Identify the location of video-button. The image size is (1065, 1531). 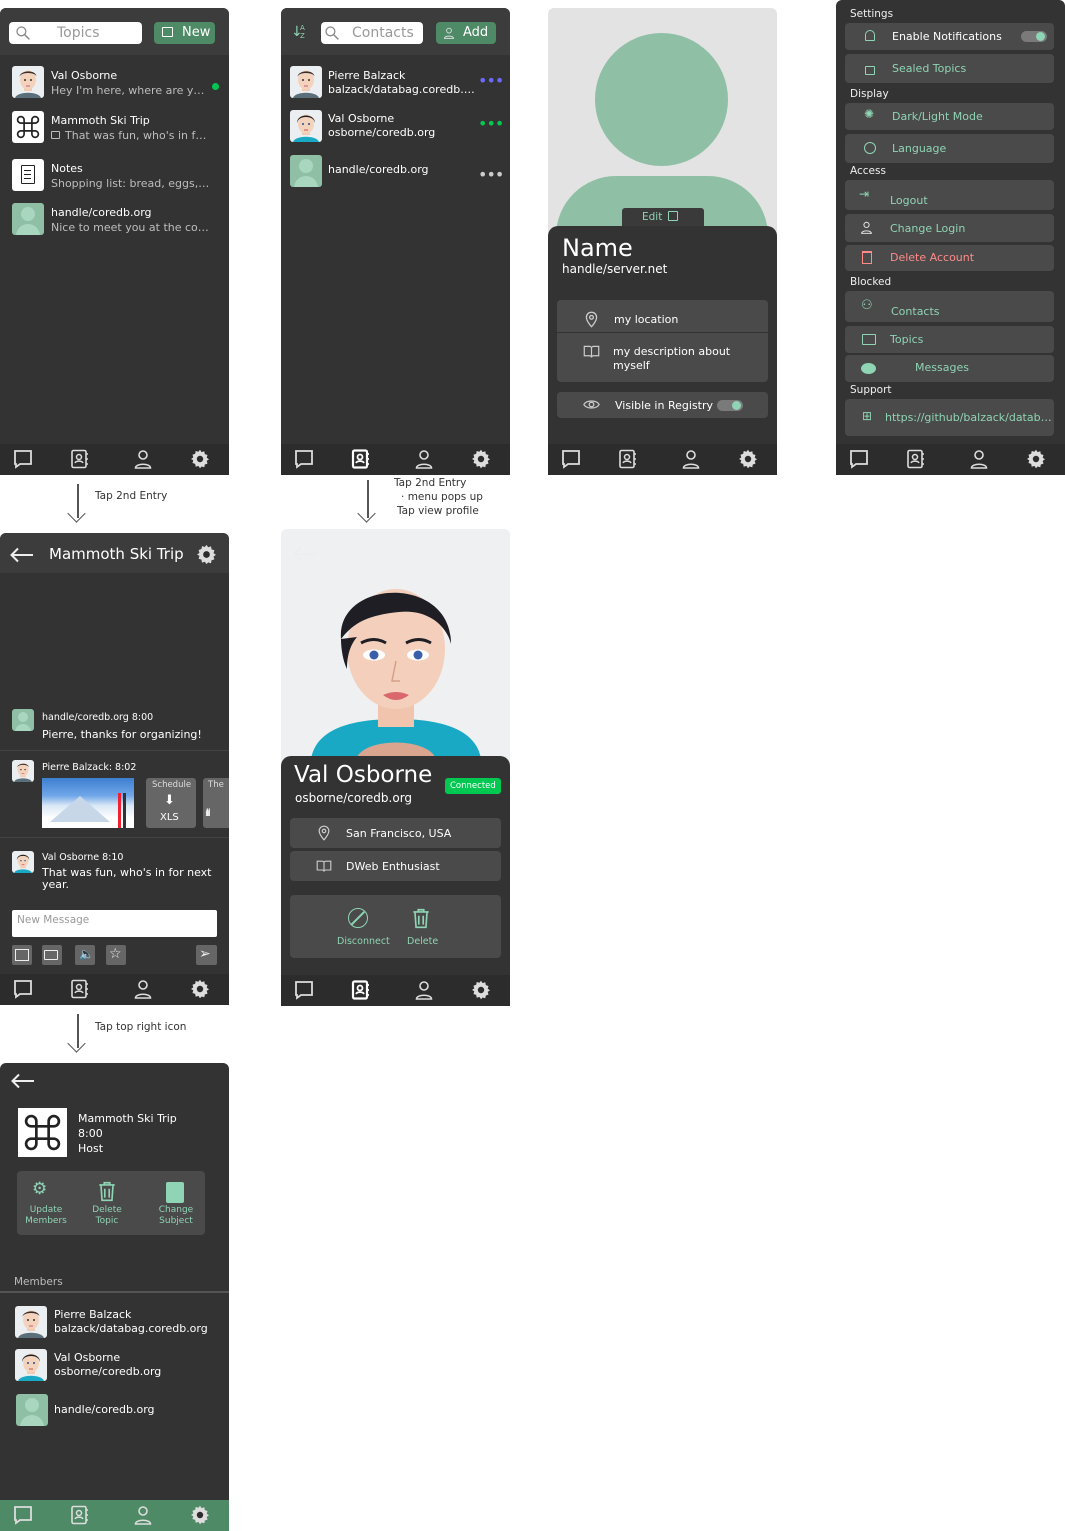
(52, 955).